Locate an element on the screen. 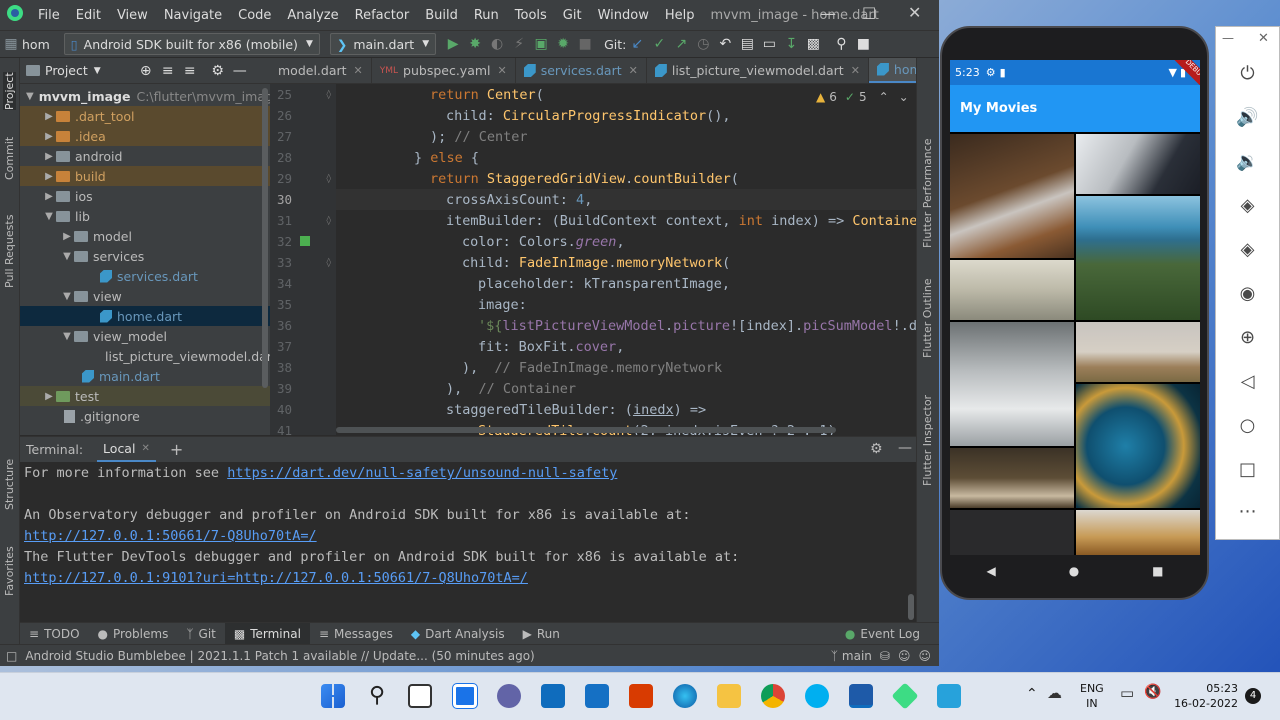  grid-image-hiker is located at coordinates (1138, 352).